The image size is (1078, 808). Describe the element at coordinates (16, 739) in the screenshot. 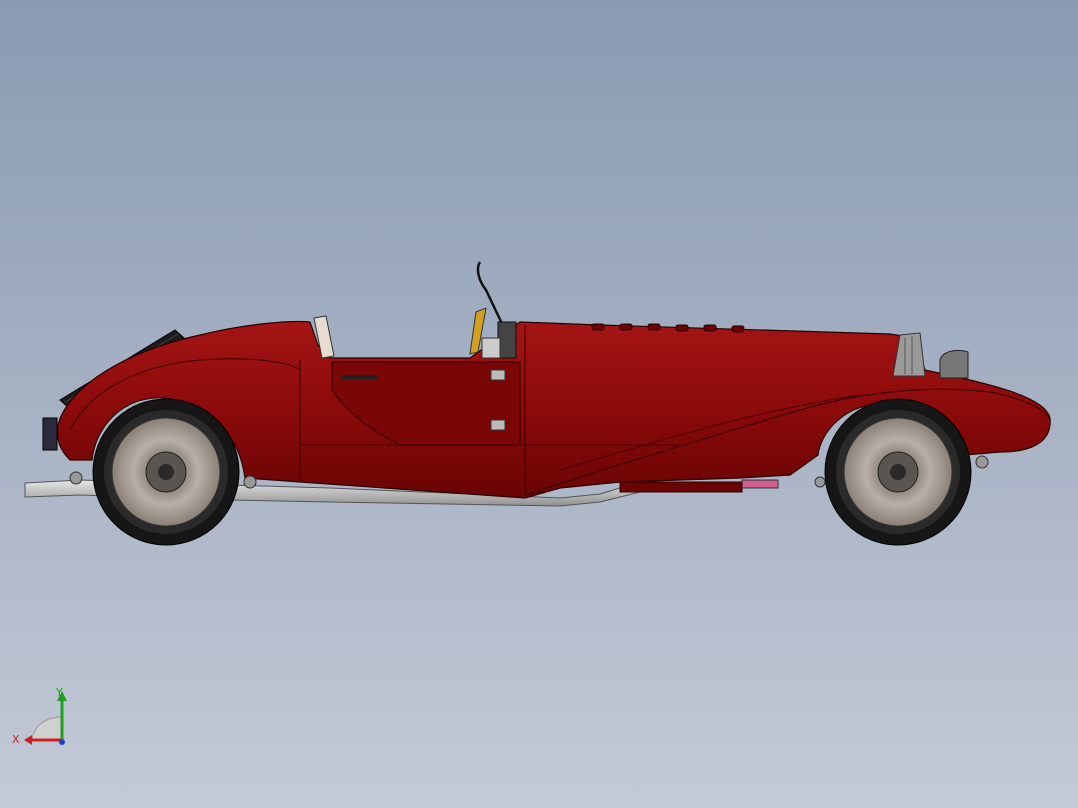

I see `x-axis-label: X` at that location.